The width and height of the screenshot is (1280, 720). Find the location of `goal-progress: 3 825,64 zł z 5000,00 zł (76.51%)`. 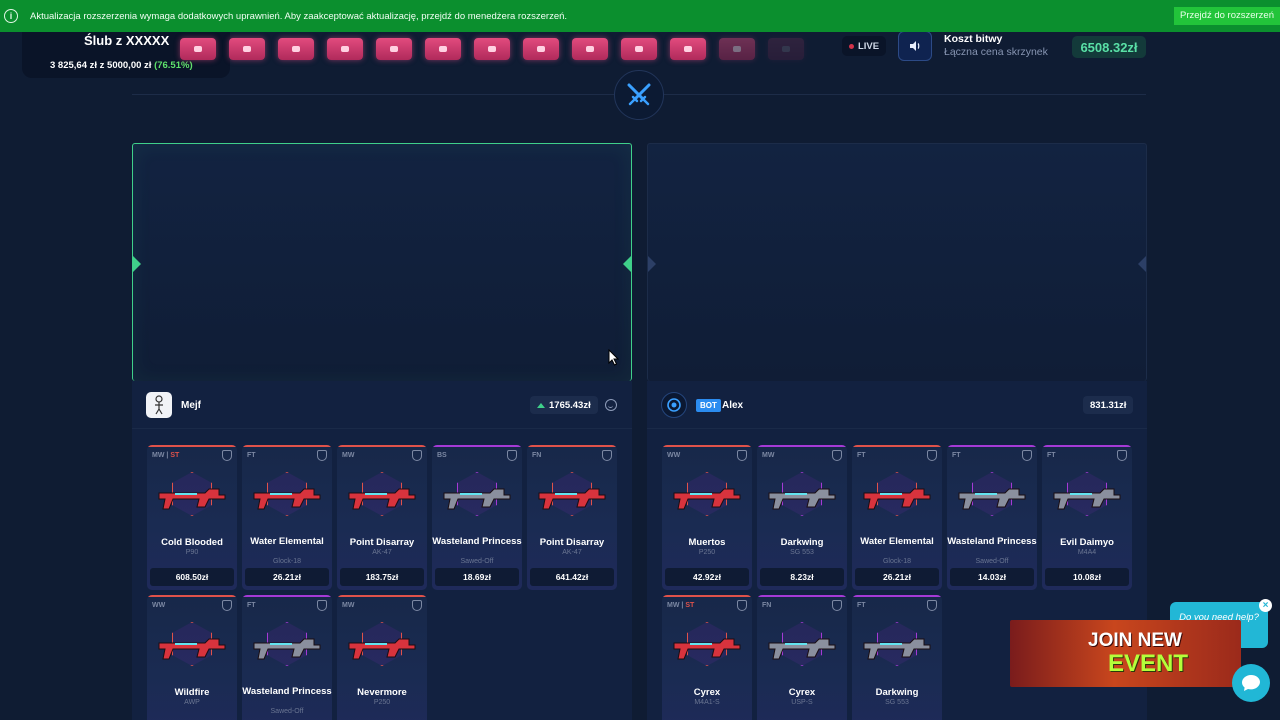

goal-progress: 3 825,64 zł z 5000,00 zł (76.51%) is located at coordinates (121, 65).